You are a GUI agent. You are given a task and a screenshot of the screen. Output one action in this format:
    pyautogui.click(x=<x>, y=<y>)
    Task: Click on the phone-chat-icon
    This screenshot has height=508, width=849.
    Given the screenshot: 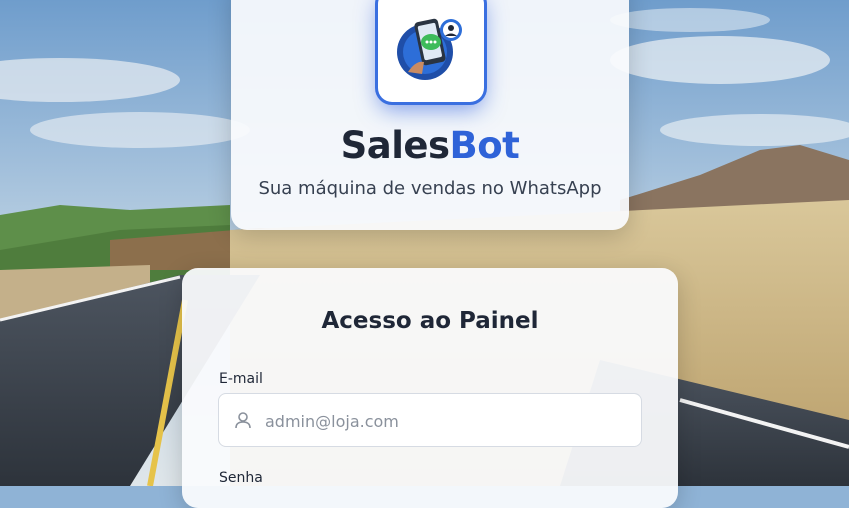 What is the action you would take?
    pyautogui.click(x=429, y=49)
    